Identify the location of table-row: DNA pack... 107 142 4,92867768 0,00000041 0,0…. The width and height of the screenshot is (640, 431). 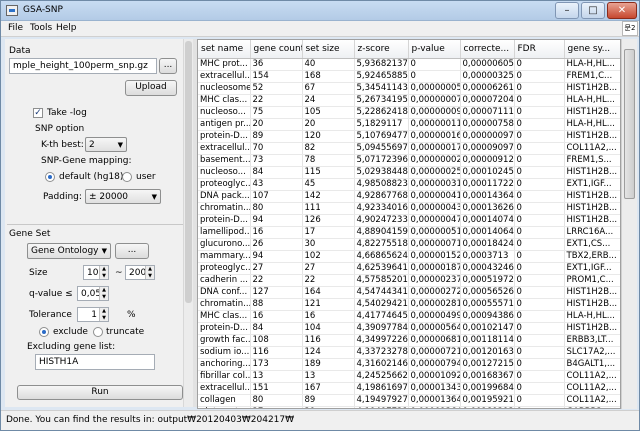
(409, 196).